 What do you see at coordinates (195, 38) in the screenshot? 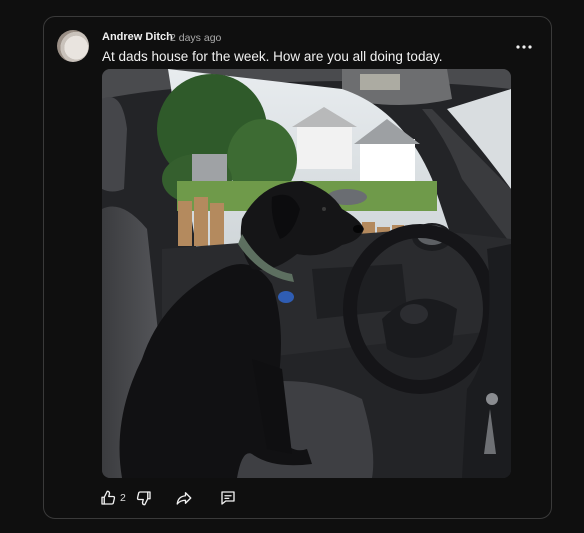
I see `post-timestamp: 2 days ago` at bounding box center [195, 38].